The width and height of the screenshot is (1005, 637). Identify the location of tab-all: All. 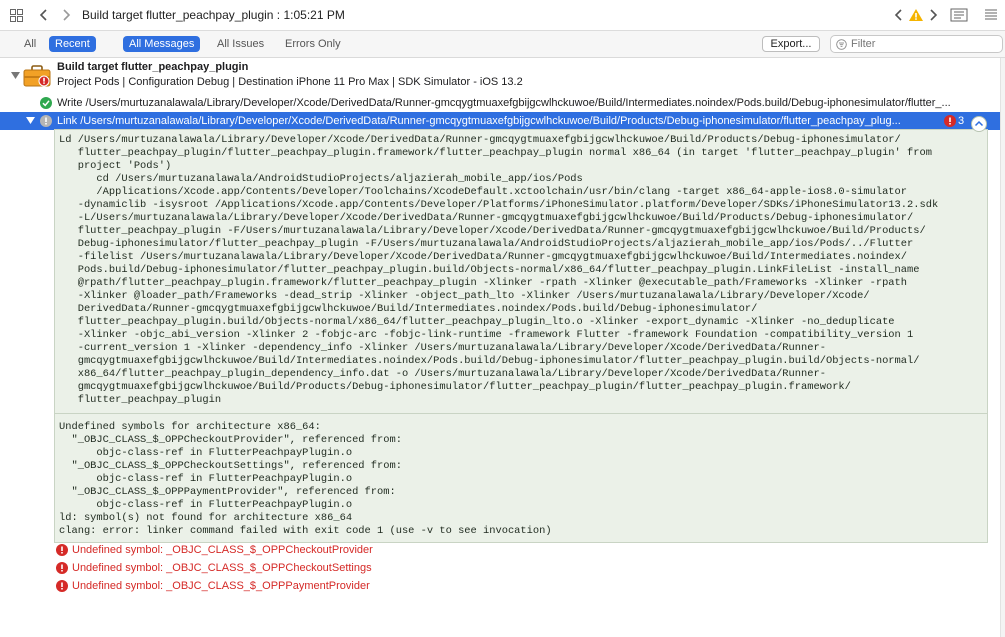
(30, 44).